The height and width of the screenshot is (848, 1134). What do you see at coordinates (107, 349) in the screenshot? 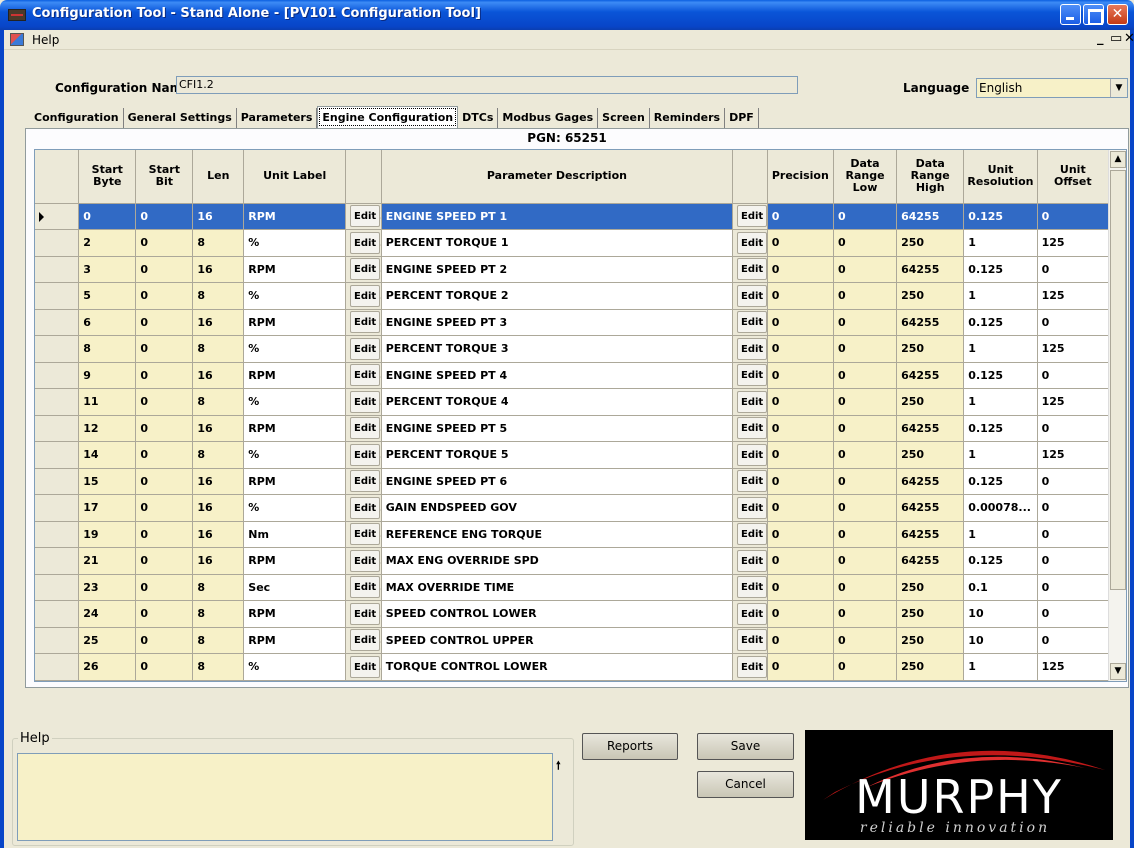
I see `start-byte-cell: 8` at bounding box center [107, 349].